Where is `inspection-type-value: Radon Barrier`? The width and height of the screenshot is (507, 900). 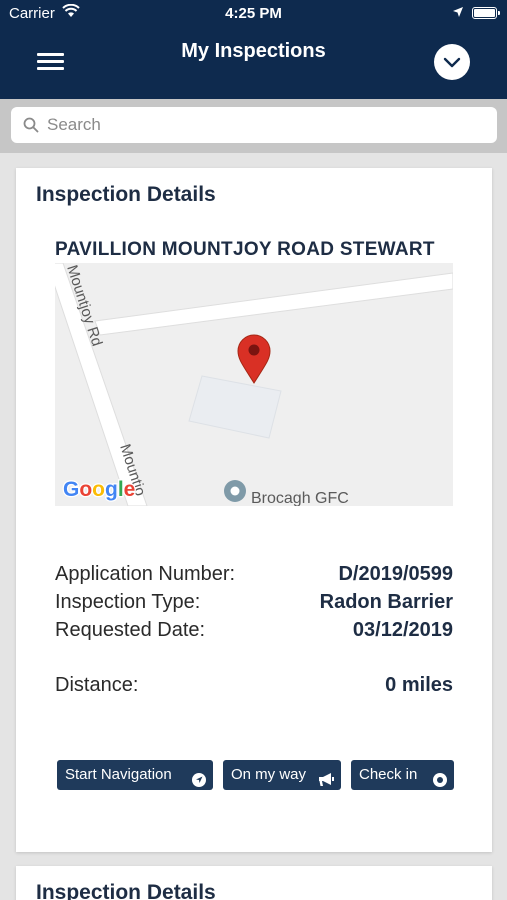 inspection-type-value: Radon Barrier is located at coordinates (386, 602).